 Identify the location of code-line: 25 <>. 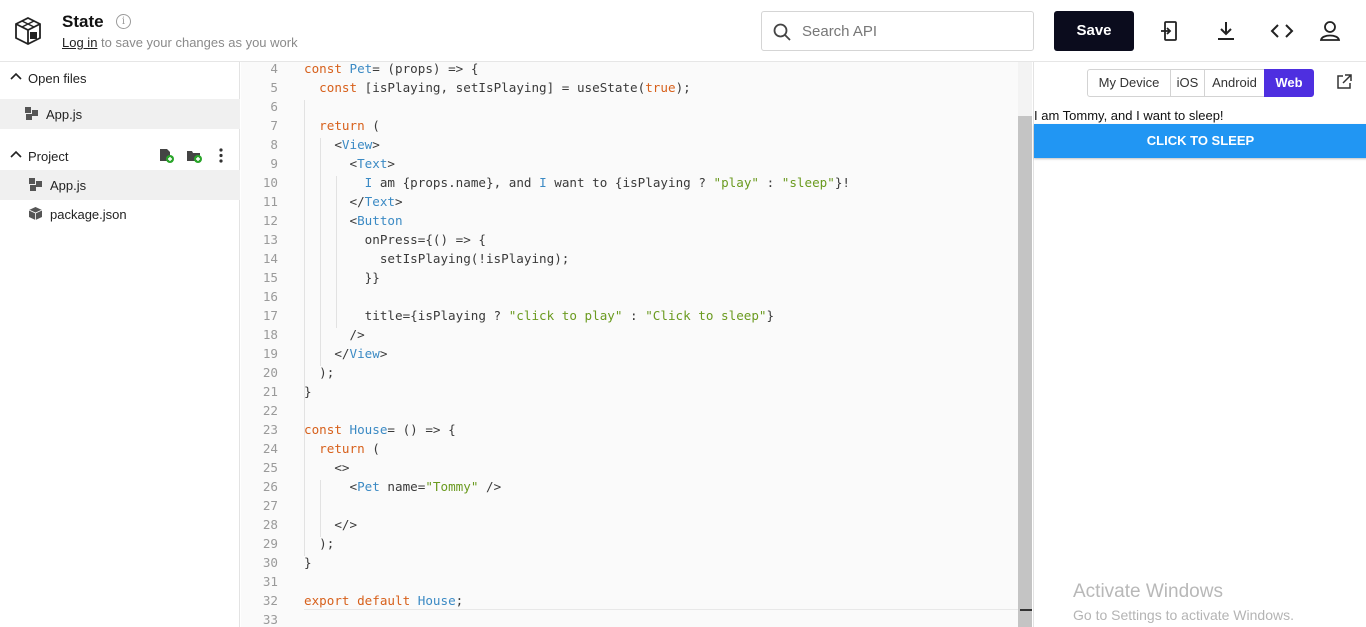
(636, 467).